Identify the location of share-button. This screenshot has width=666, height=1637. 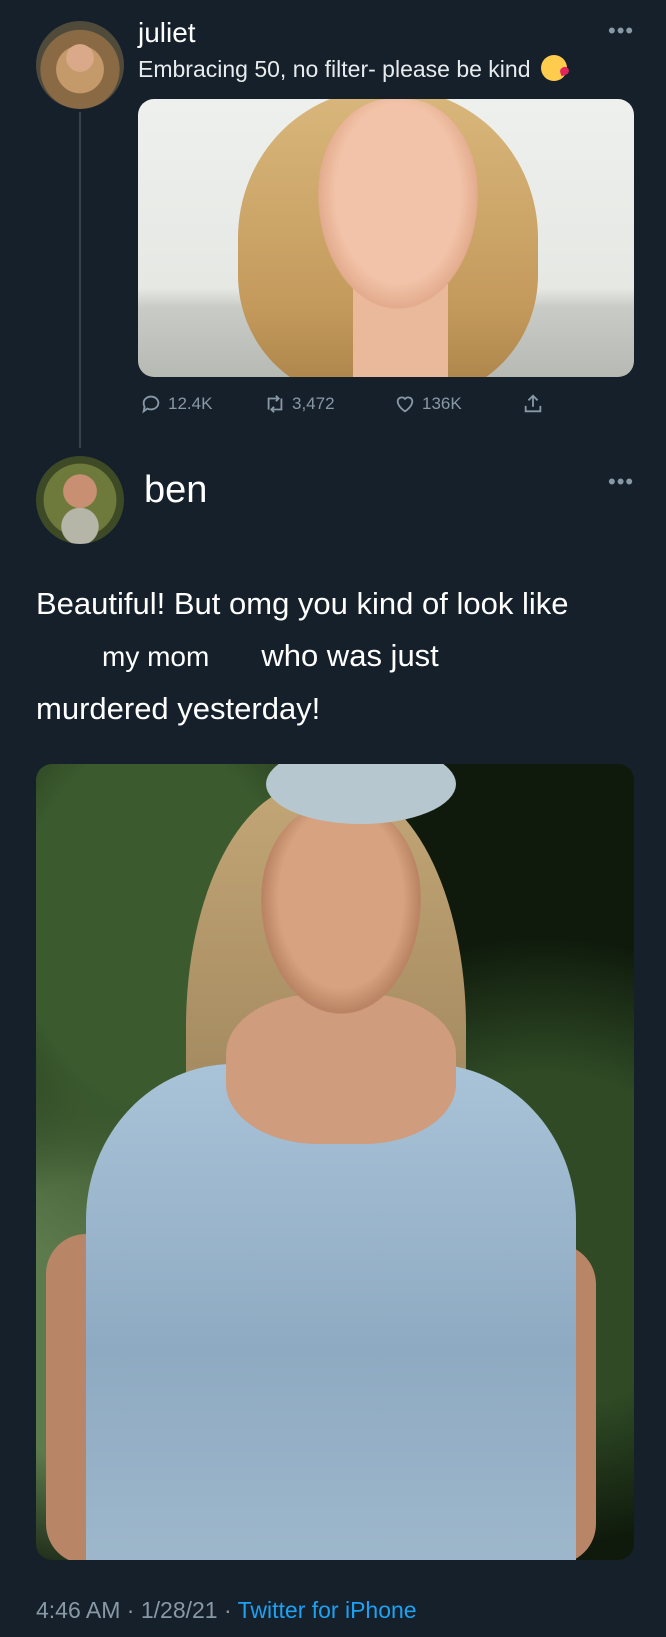
(533, 404).